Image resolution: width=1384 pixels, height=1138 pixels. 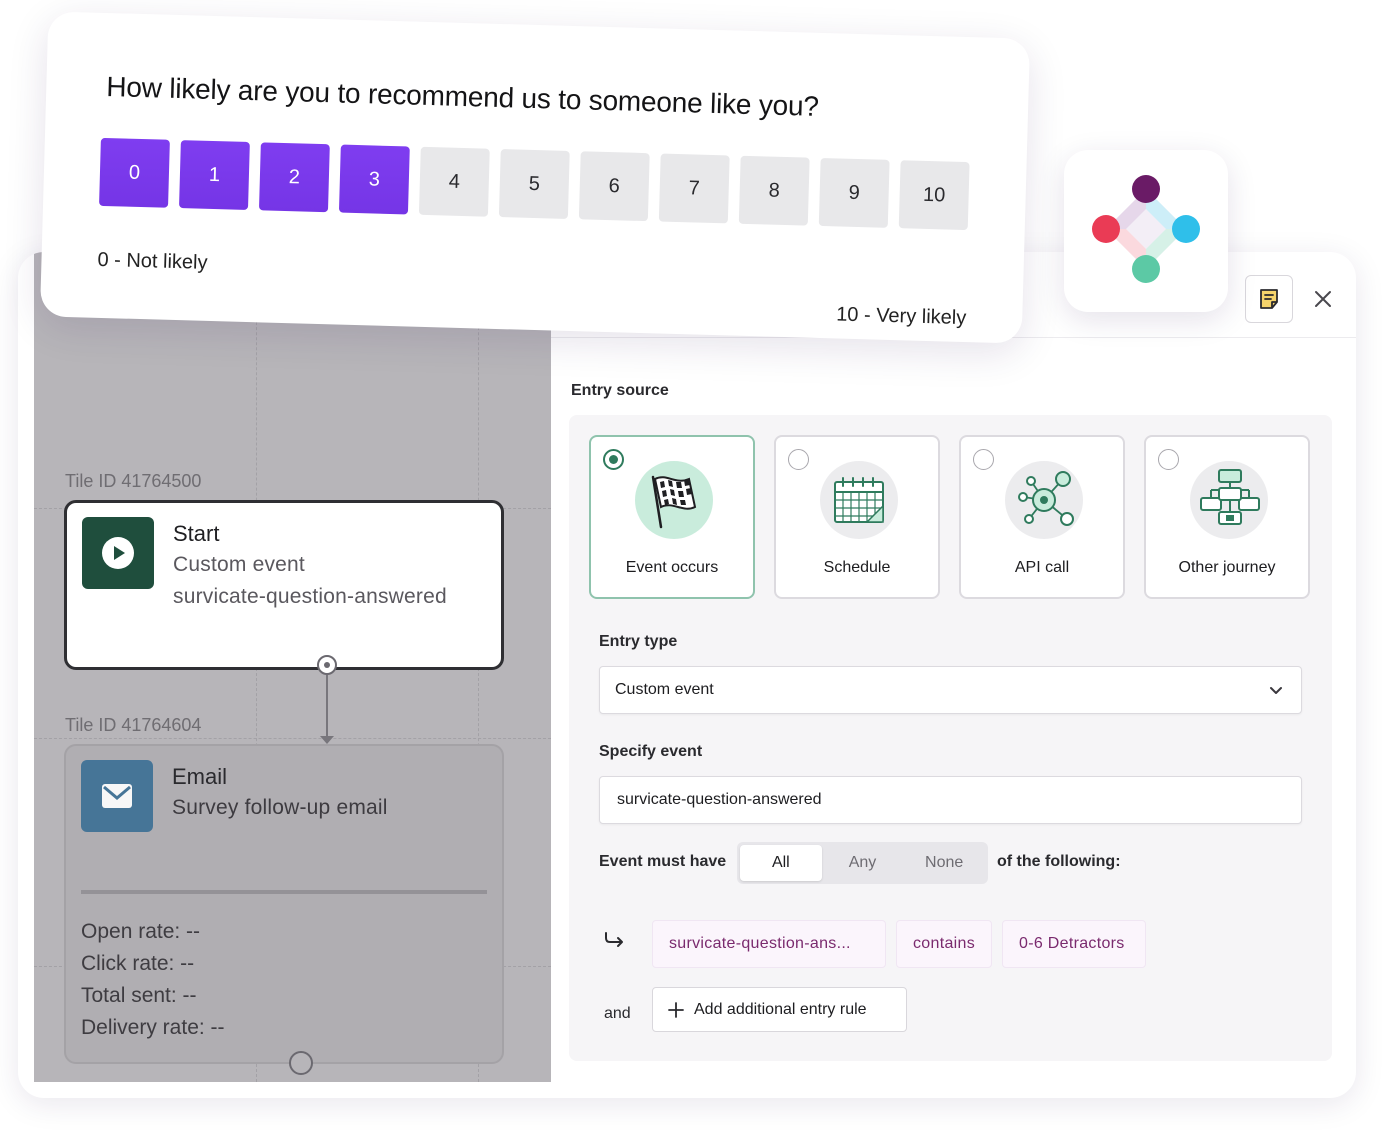 I want to click on note-icon, so click(x=1269, y=299).